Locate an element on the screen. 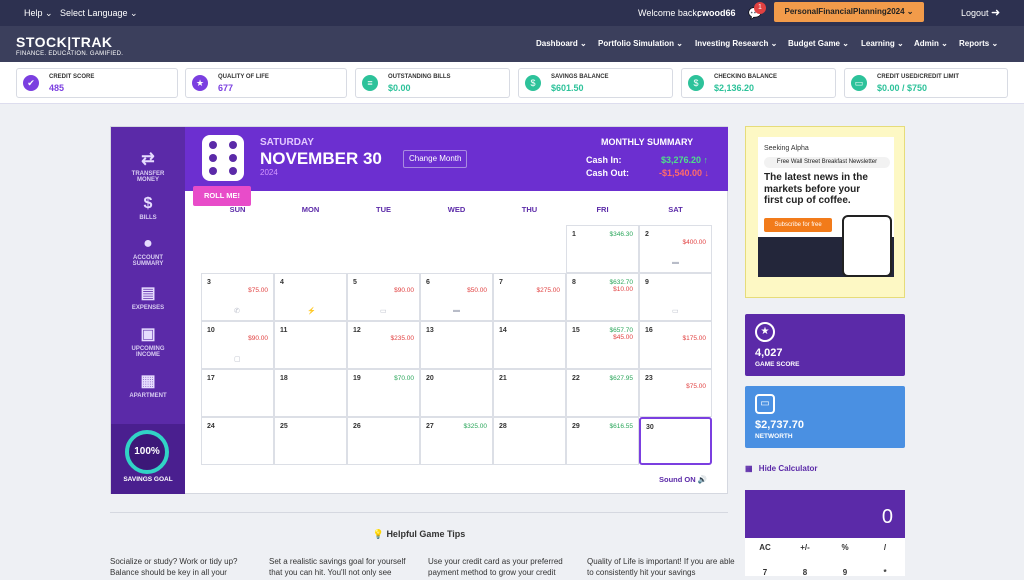  calc-key-9: 9 is located at coordinates (845, 573).